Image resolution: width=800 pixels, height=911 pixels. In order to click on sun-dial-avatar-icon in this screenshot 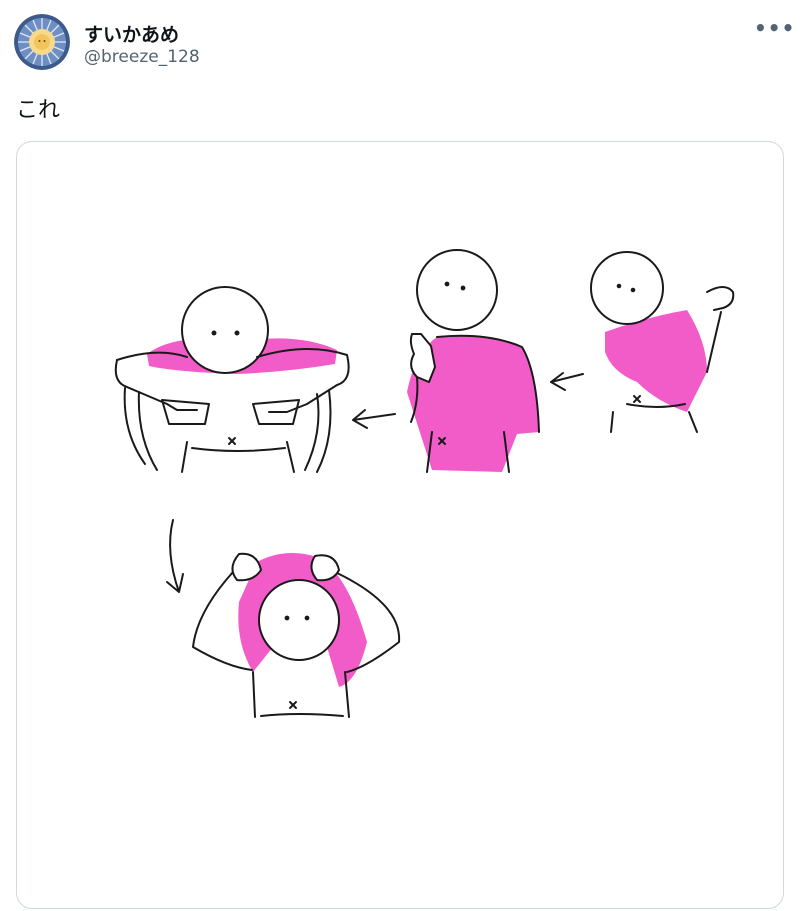, I will do `click(42, 42)`.